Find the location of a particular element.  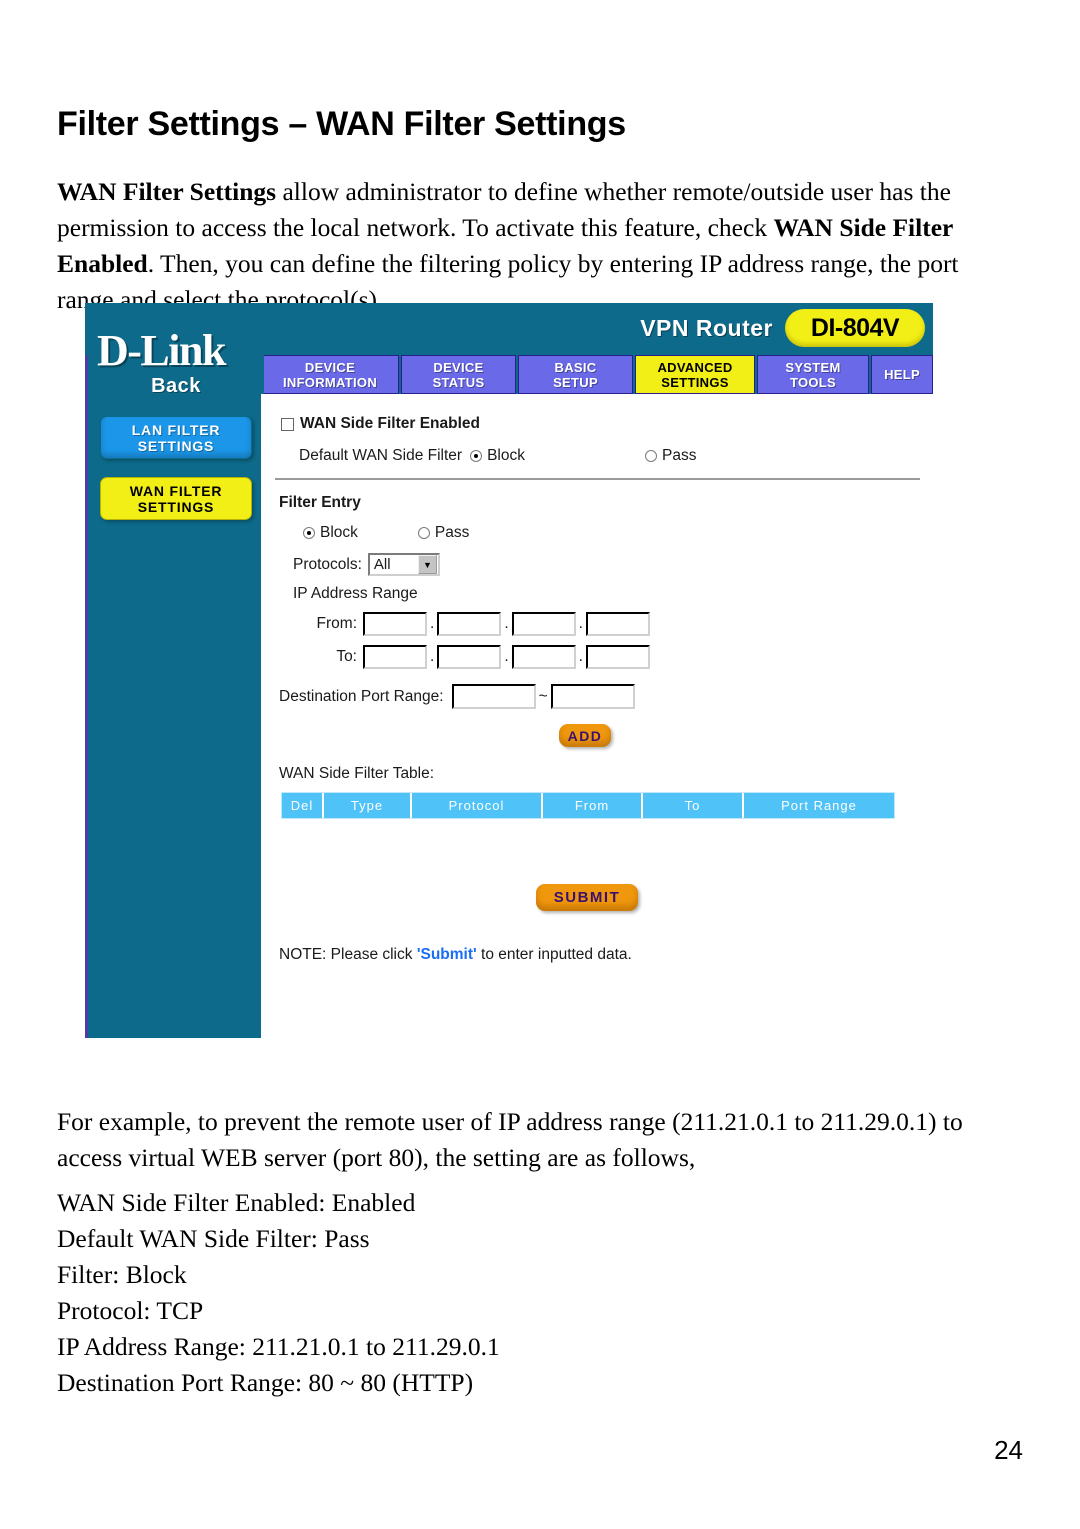

port-range-from-input is located at coordinates (493, 696).